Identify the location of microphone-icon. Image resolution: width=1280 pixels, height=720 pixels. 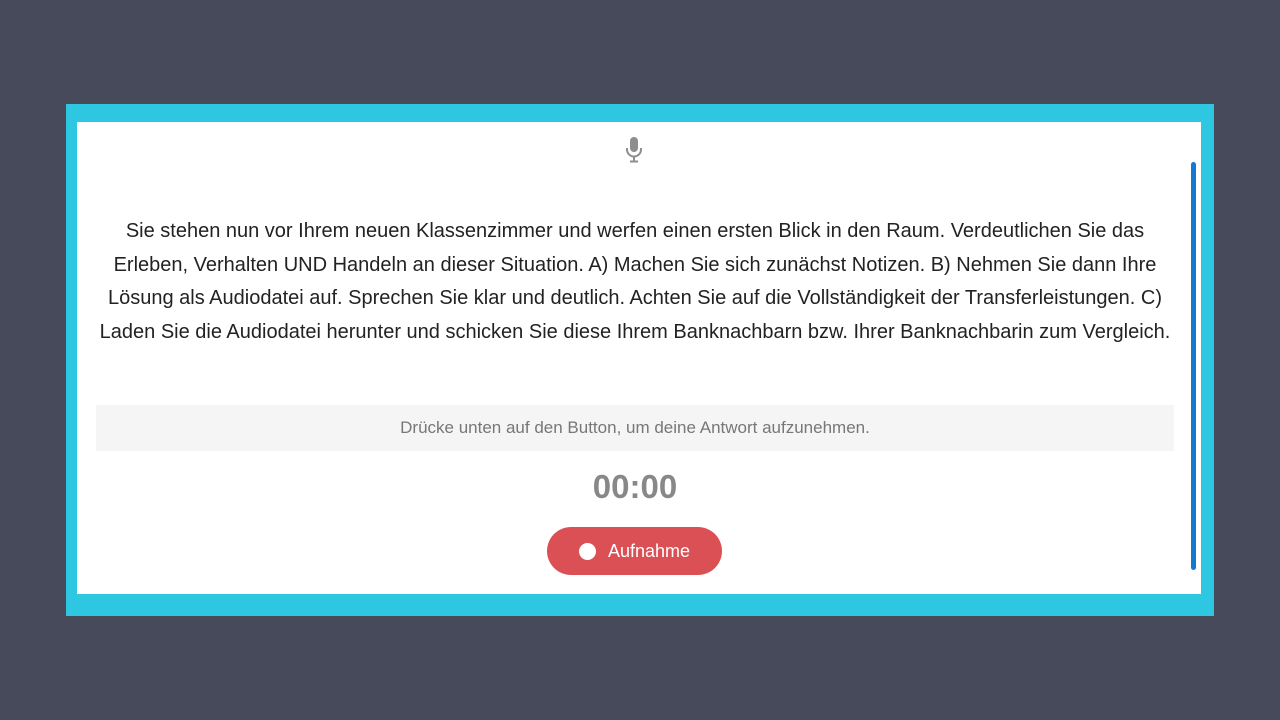
(634, 150).